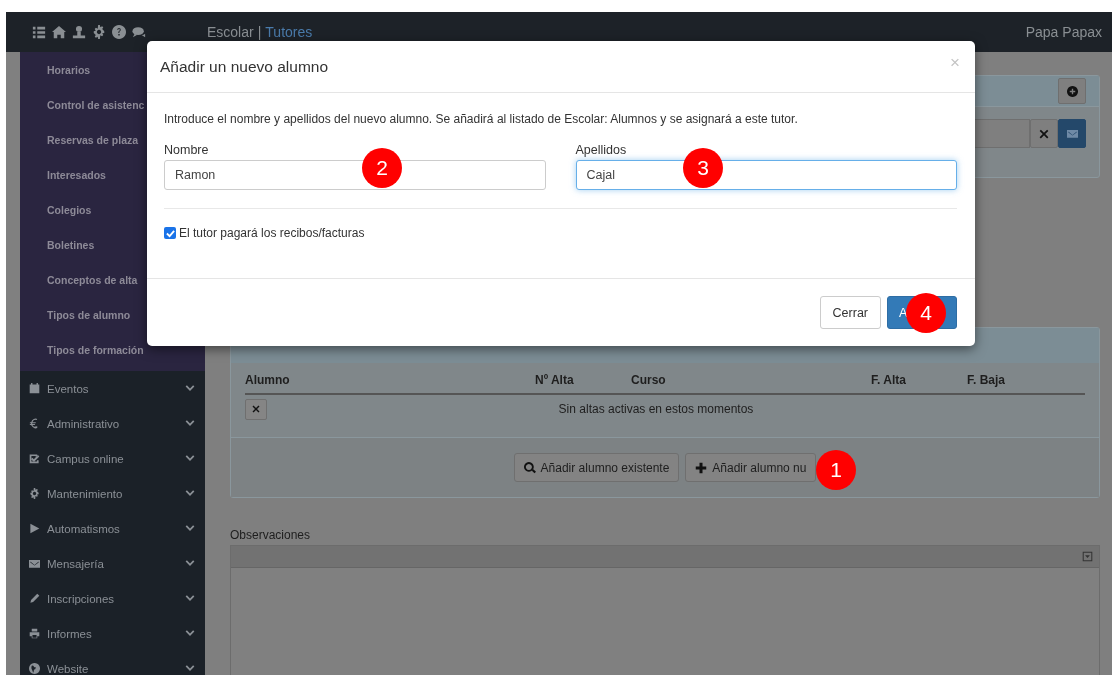 The height and width of the screenshot is (675, 1112). I want to click on submenu-item: Horarios, so click(69, 69).